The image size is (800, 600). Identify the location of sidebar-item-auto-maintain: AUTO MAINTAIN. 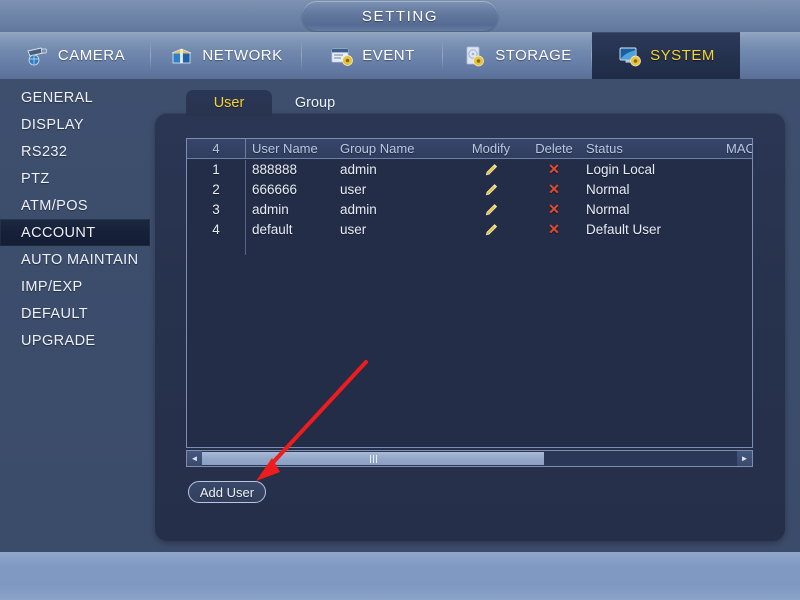
(75, 259).